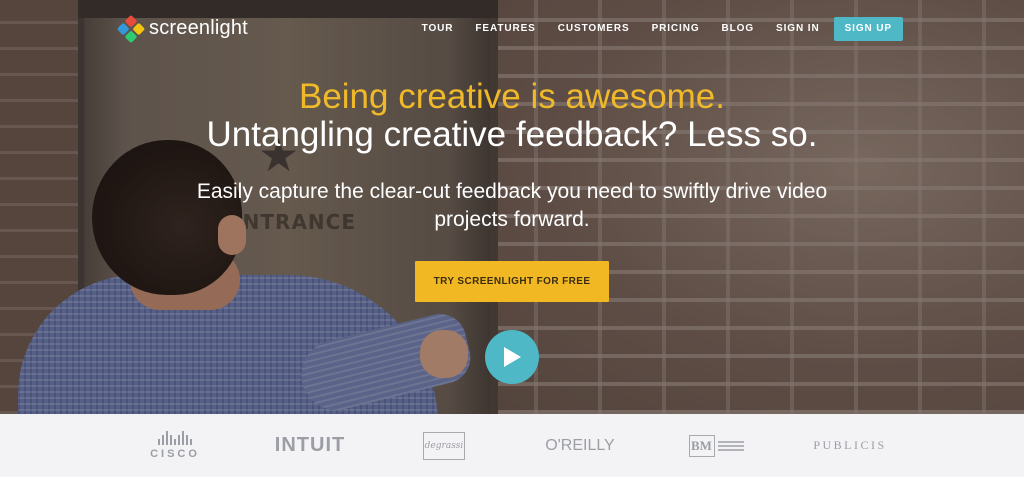 The width and height of the screenshot is (1024, 477). I want to click on intuit-logo: INTUIT, so click(310, 445).